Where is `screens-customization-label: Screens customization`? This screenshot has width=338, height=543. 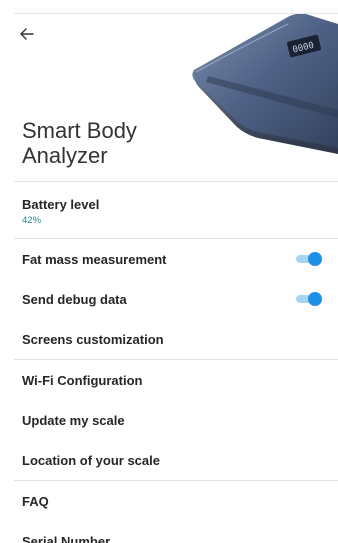
screens-customization-label: Screens customization is located at coordinates (93, 339).